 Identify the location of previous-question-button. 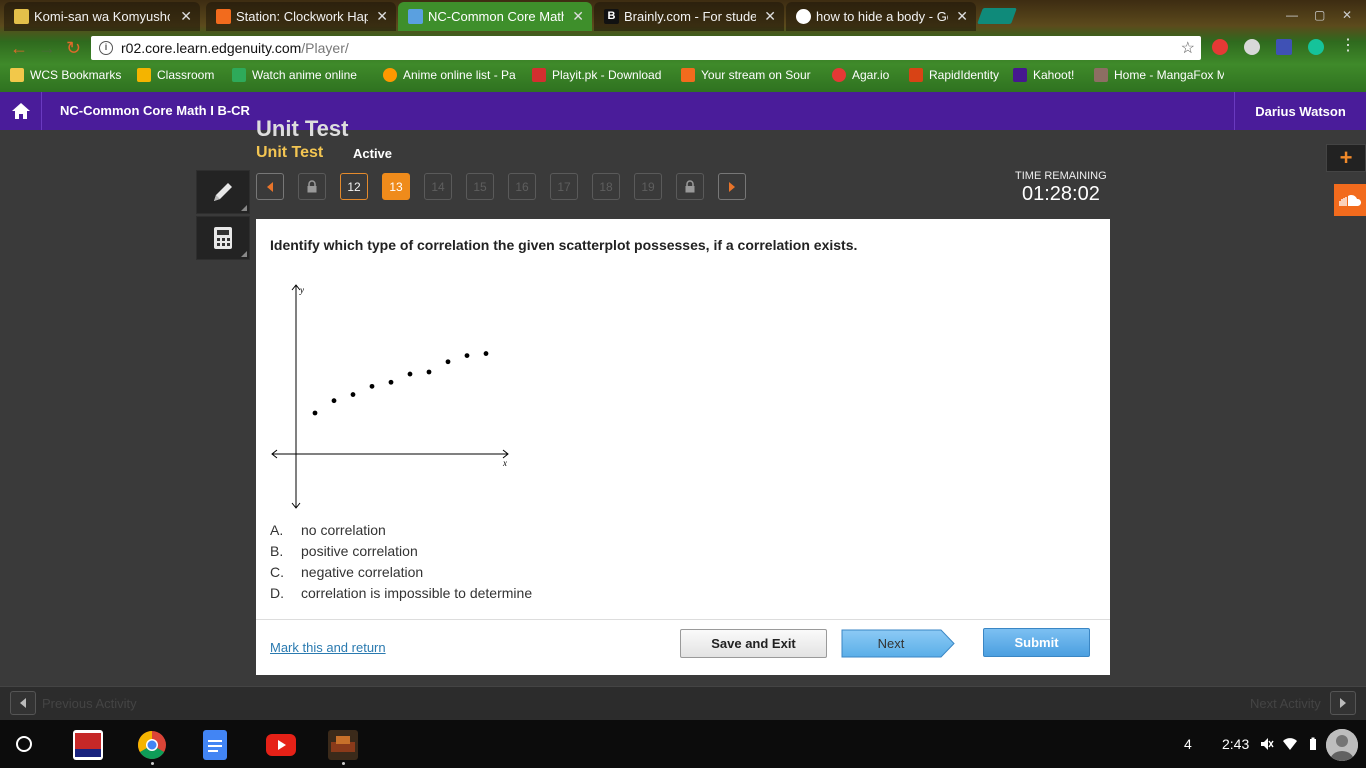
(270, 186).